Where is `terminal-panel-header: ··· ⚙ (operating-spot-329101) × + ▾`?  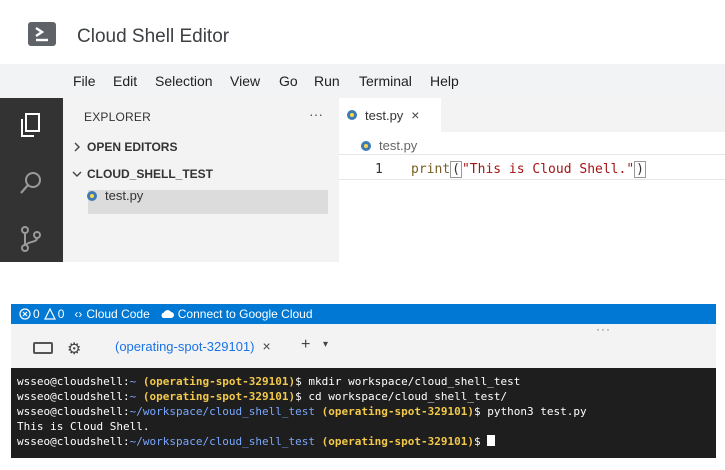 terminal-panel-header: ··· ⚙ (operating-spot-329101) × + ▾ is located at coordinates (363, 345).